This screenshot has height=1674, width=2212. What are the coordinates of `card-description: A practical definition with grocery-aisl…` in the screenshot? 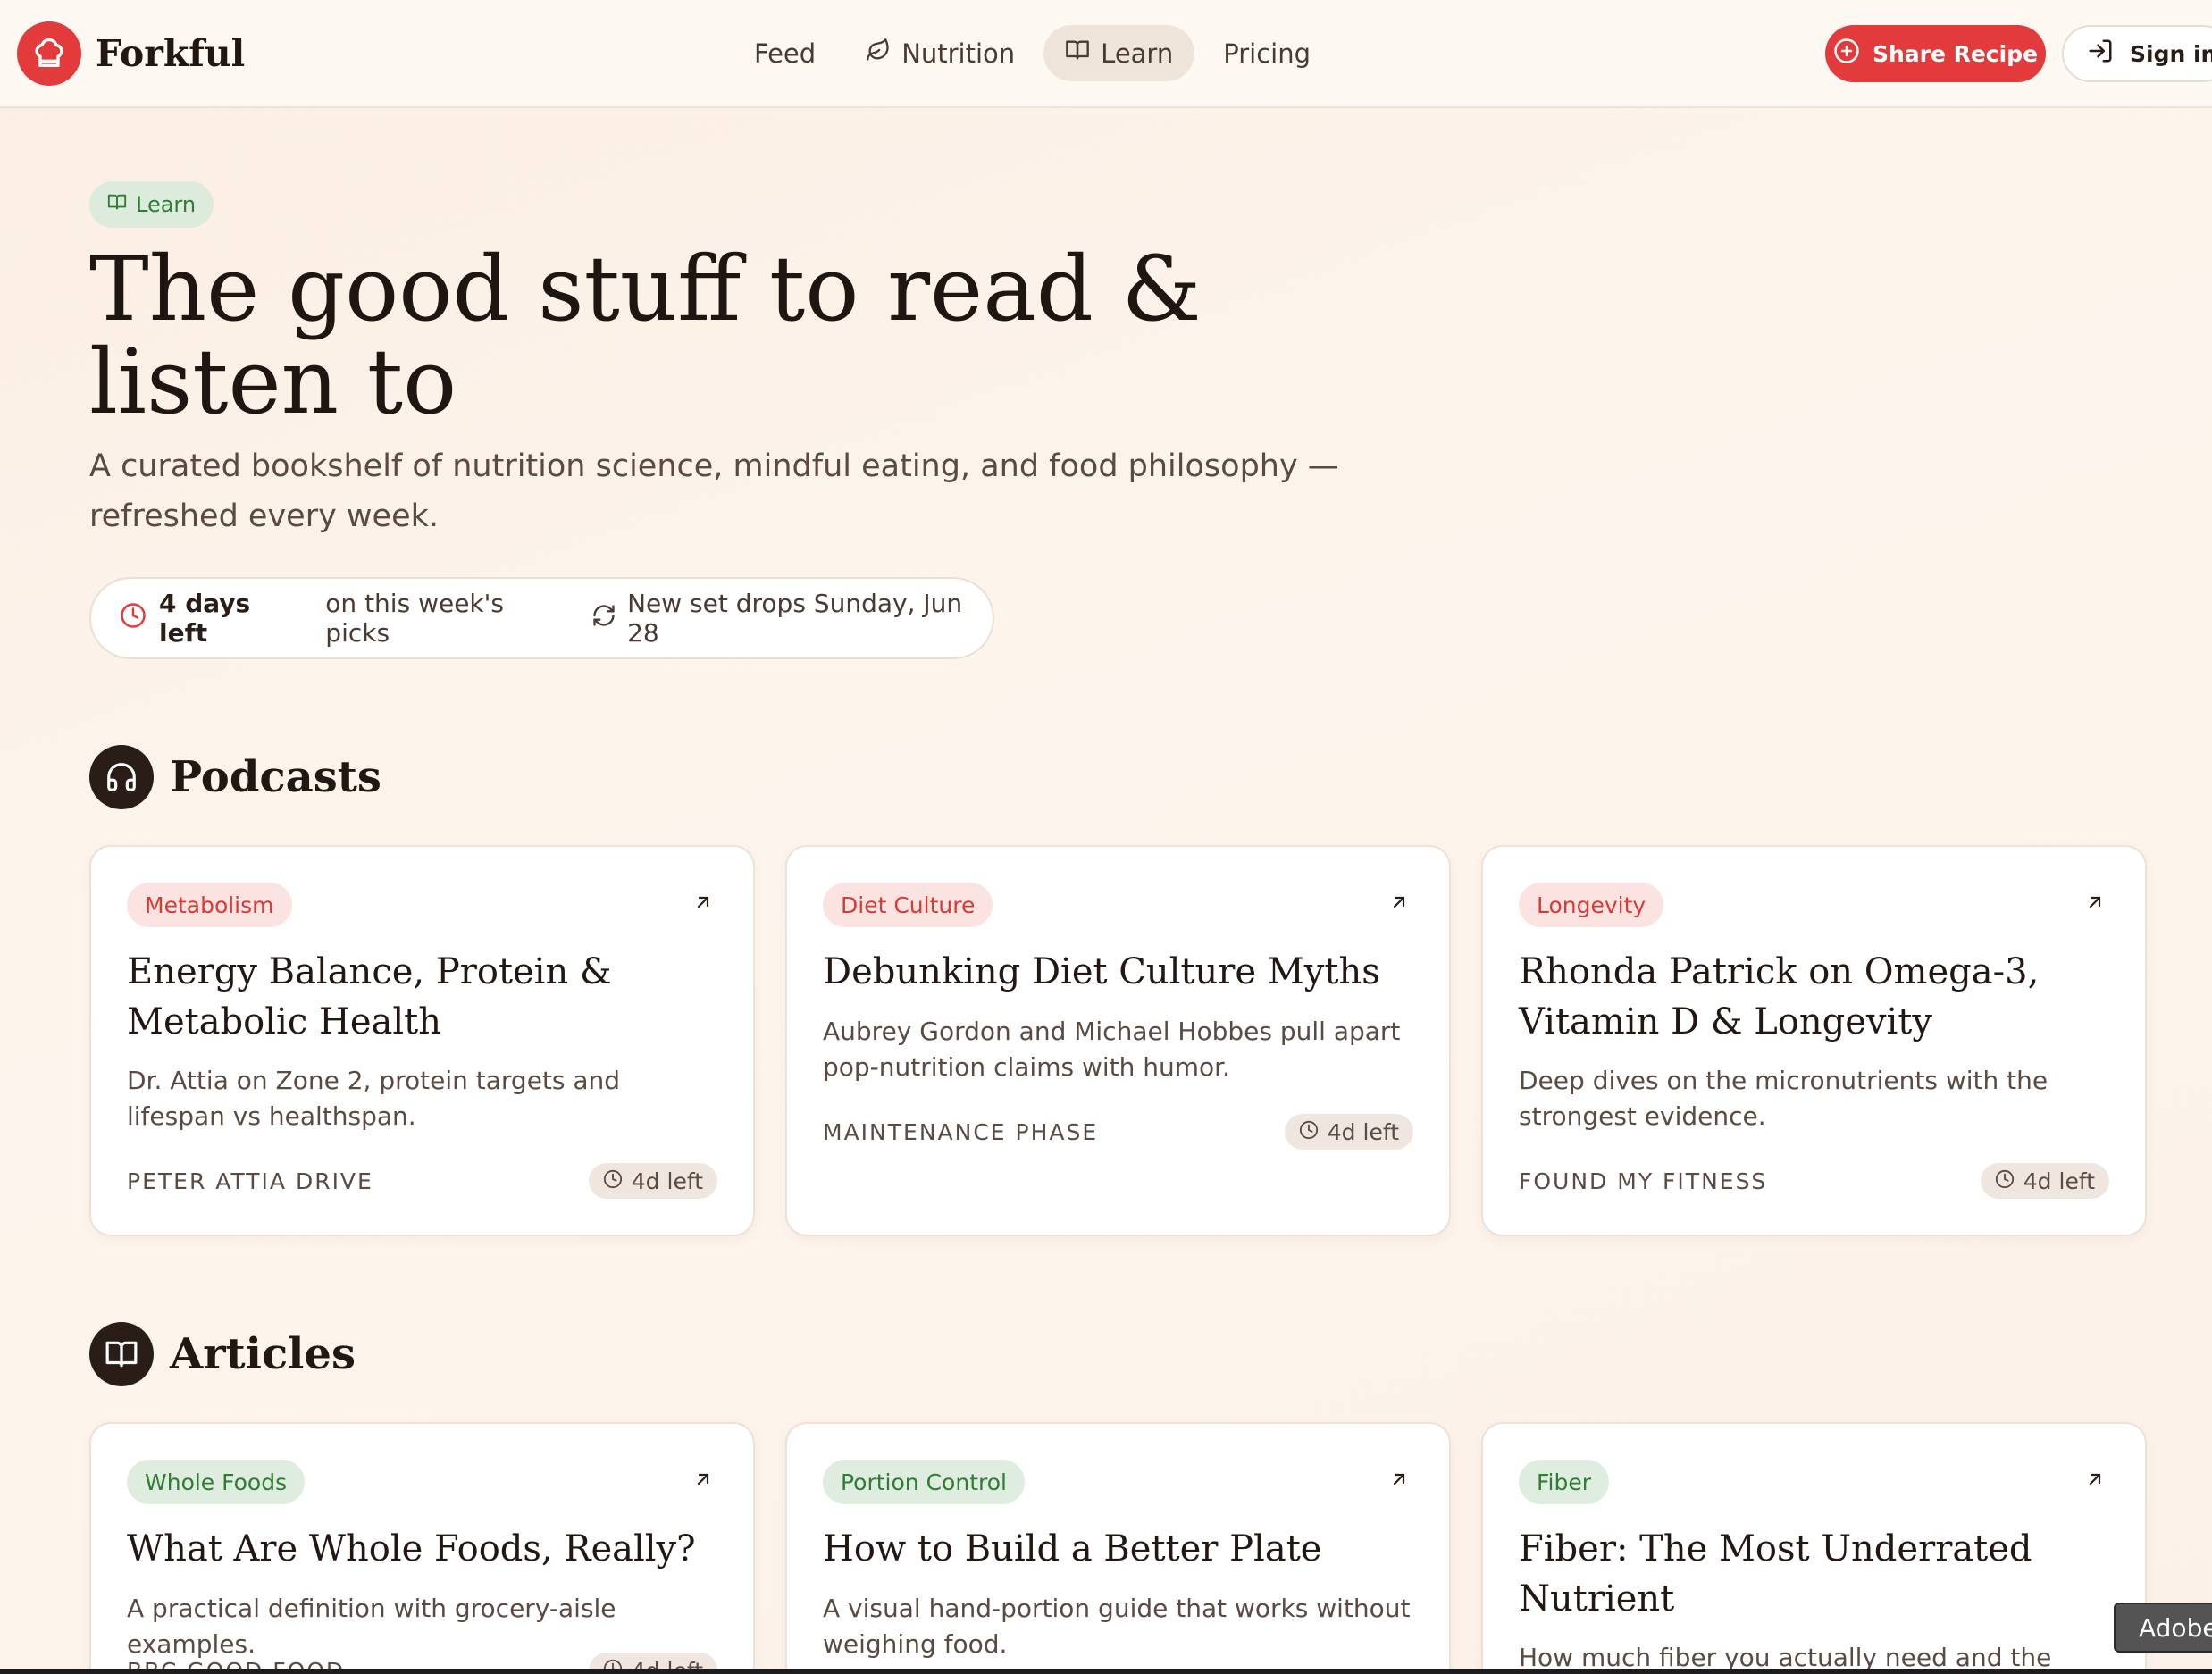 It's located at (371, 1626).